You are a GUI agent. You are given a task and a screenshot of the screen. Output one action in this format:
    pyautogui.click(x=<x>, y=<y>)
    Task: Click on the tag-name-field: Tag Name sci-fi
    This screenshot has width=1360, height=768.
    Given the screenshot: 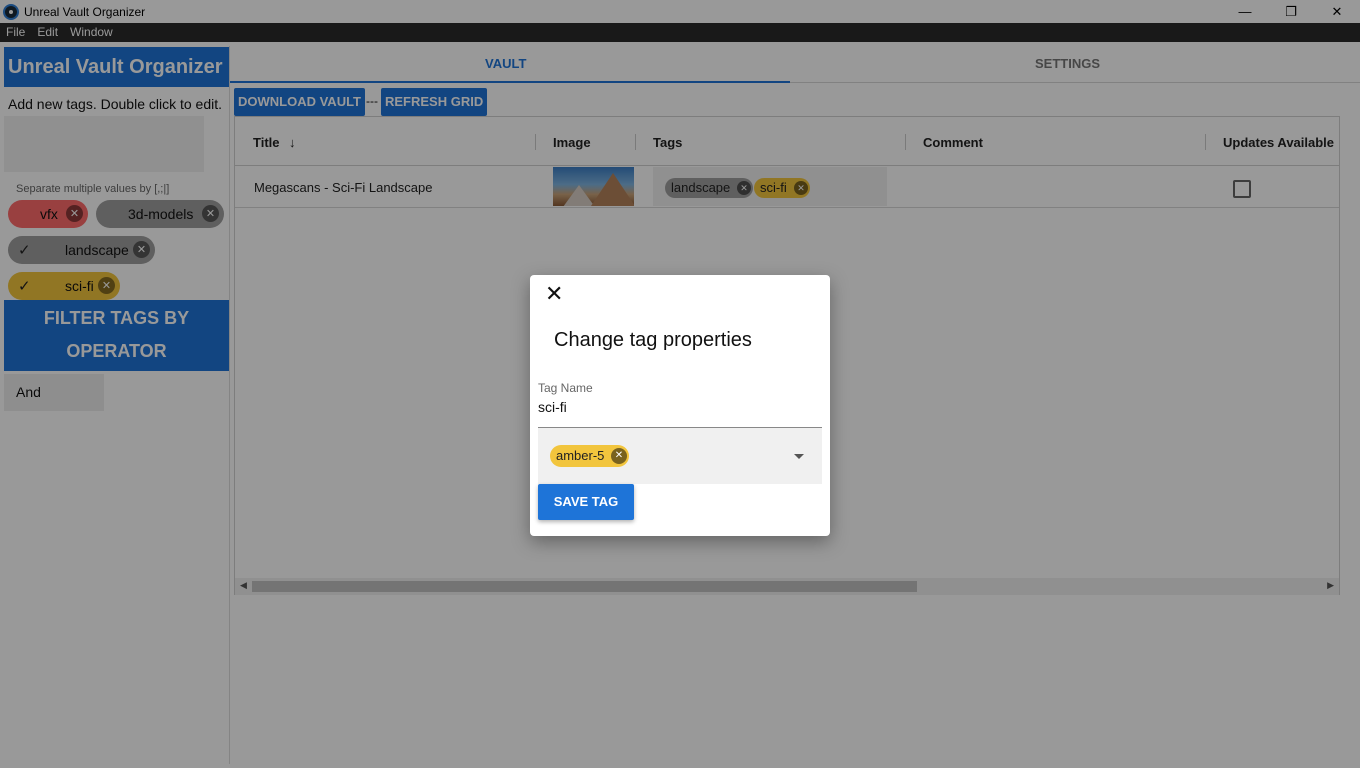 What is the action you would take?
    pyautogui.click(x=680, y=403)
    